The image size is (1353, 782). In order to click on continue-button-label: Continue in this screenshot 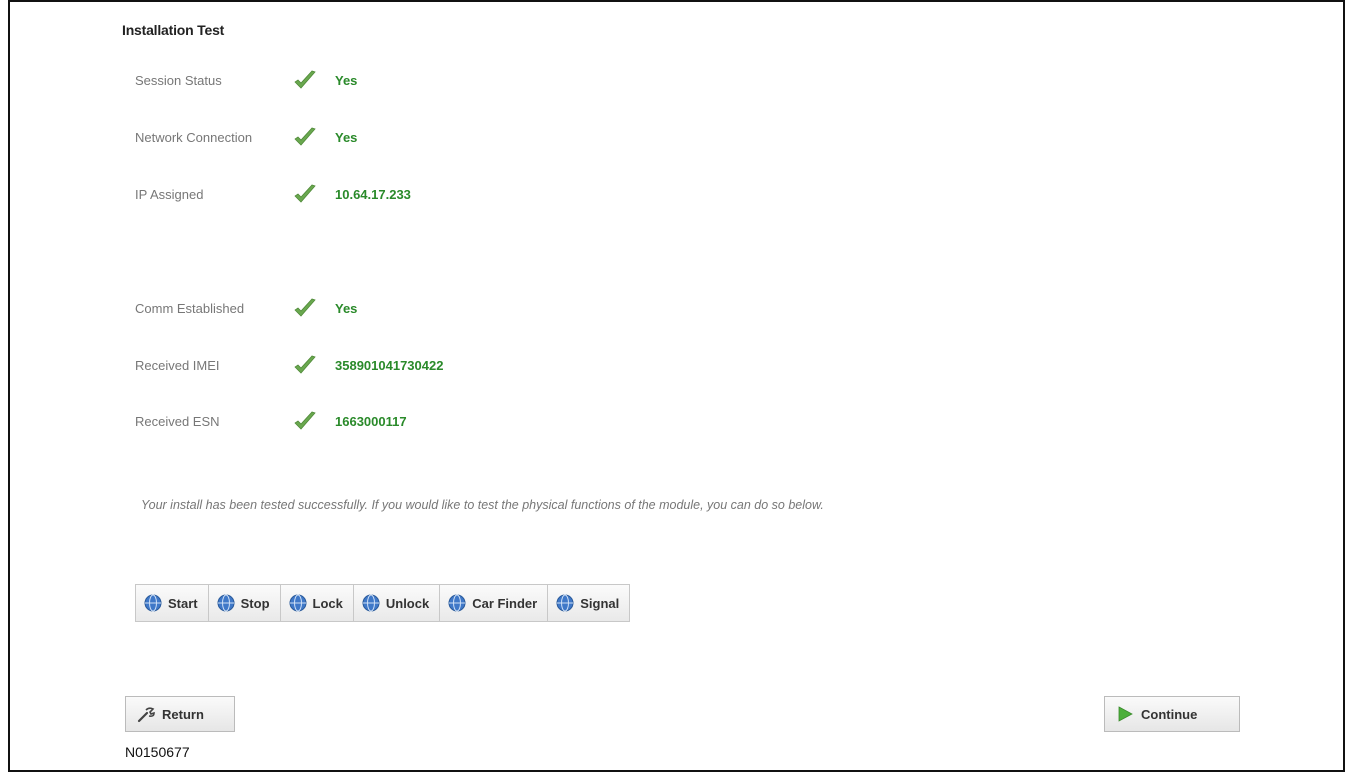, I will do `click(1169, 714)`.